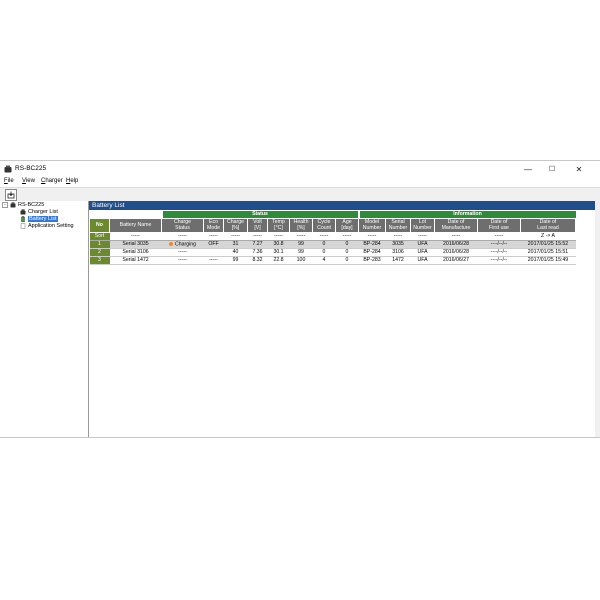 Image resolution: width=600 pixels, height=600 pixels. I want to click on menu-help-label: elp, so click(74, 181).